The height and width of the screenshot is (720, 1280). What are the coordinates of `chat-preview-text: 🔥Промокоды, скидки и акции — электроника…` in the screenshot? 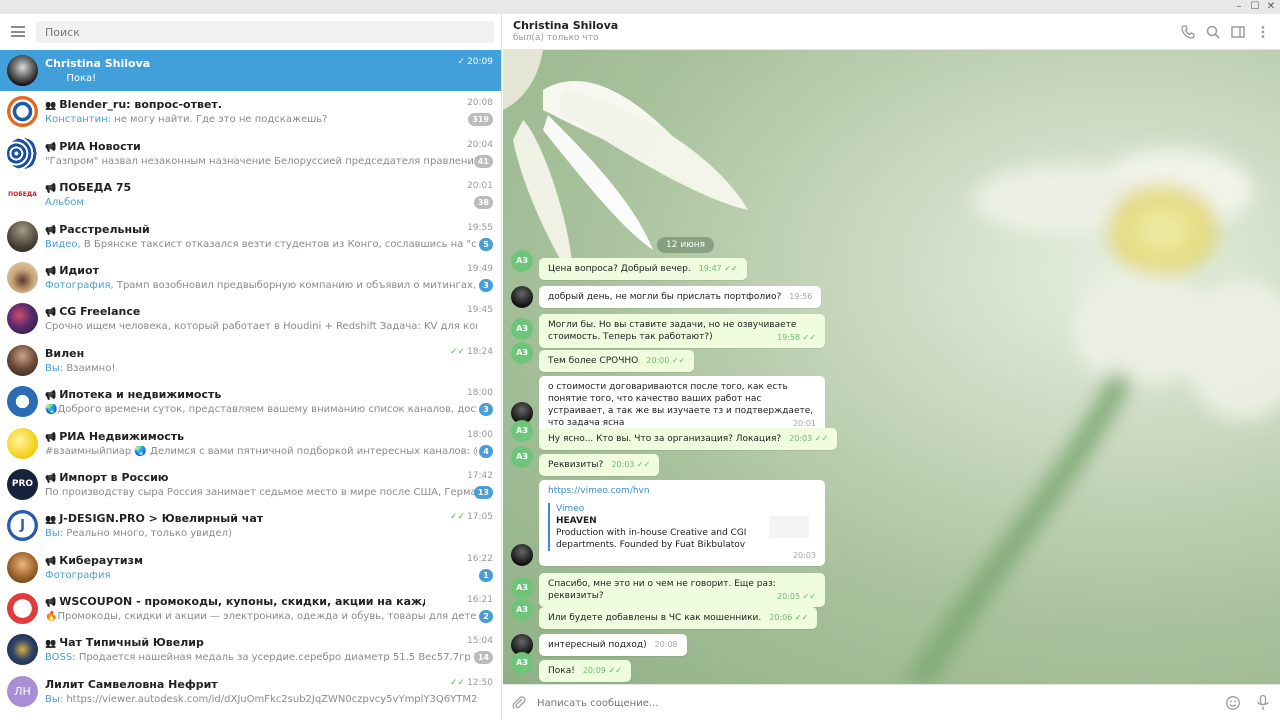 It's located at (261, 617).